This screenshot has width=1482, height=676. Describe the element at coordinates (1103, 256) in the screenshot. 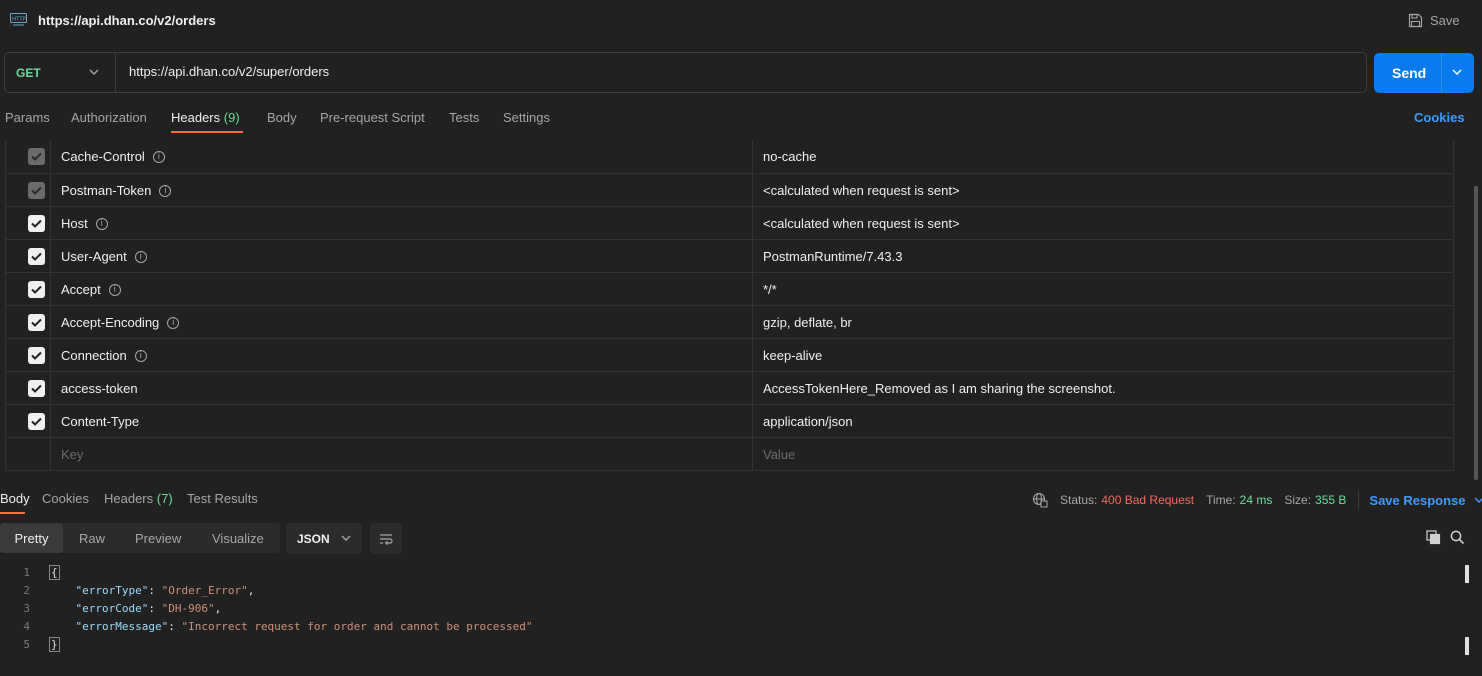

I see `header-value-cell: PostmanRuntime/7.43.3` at that location.